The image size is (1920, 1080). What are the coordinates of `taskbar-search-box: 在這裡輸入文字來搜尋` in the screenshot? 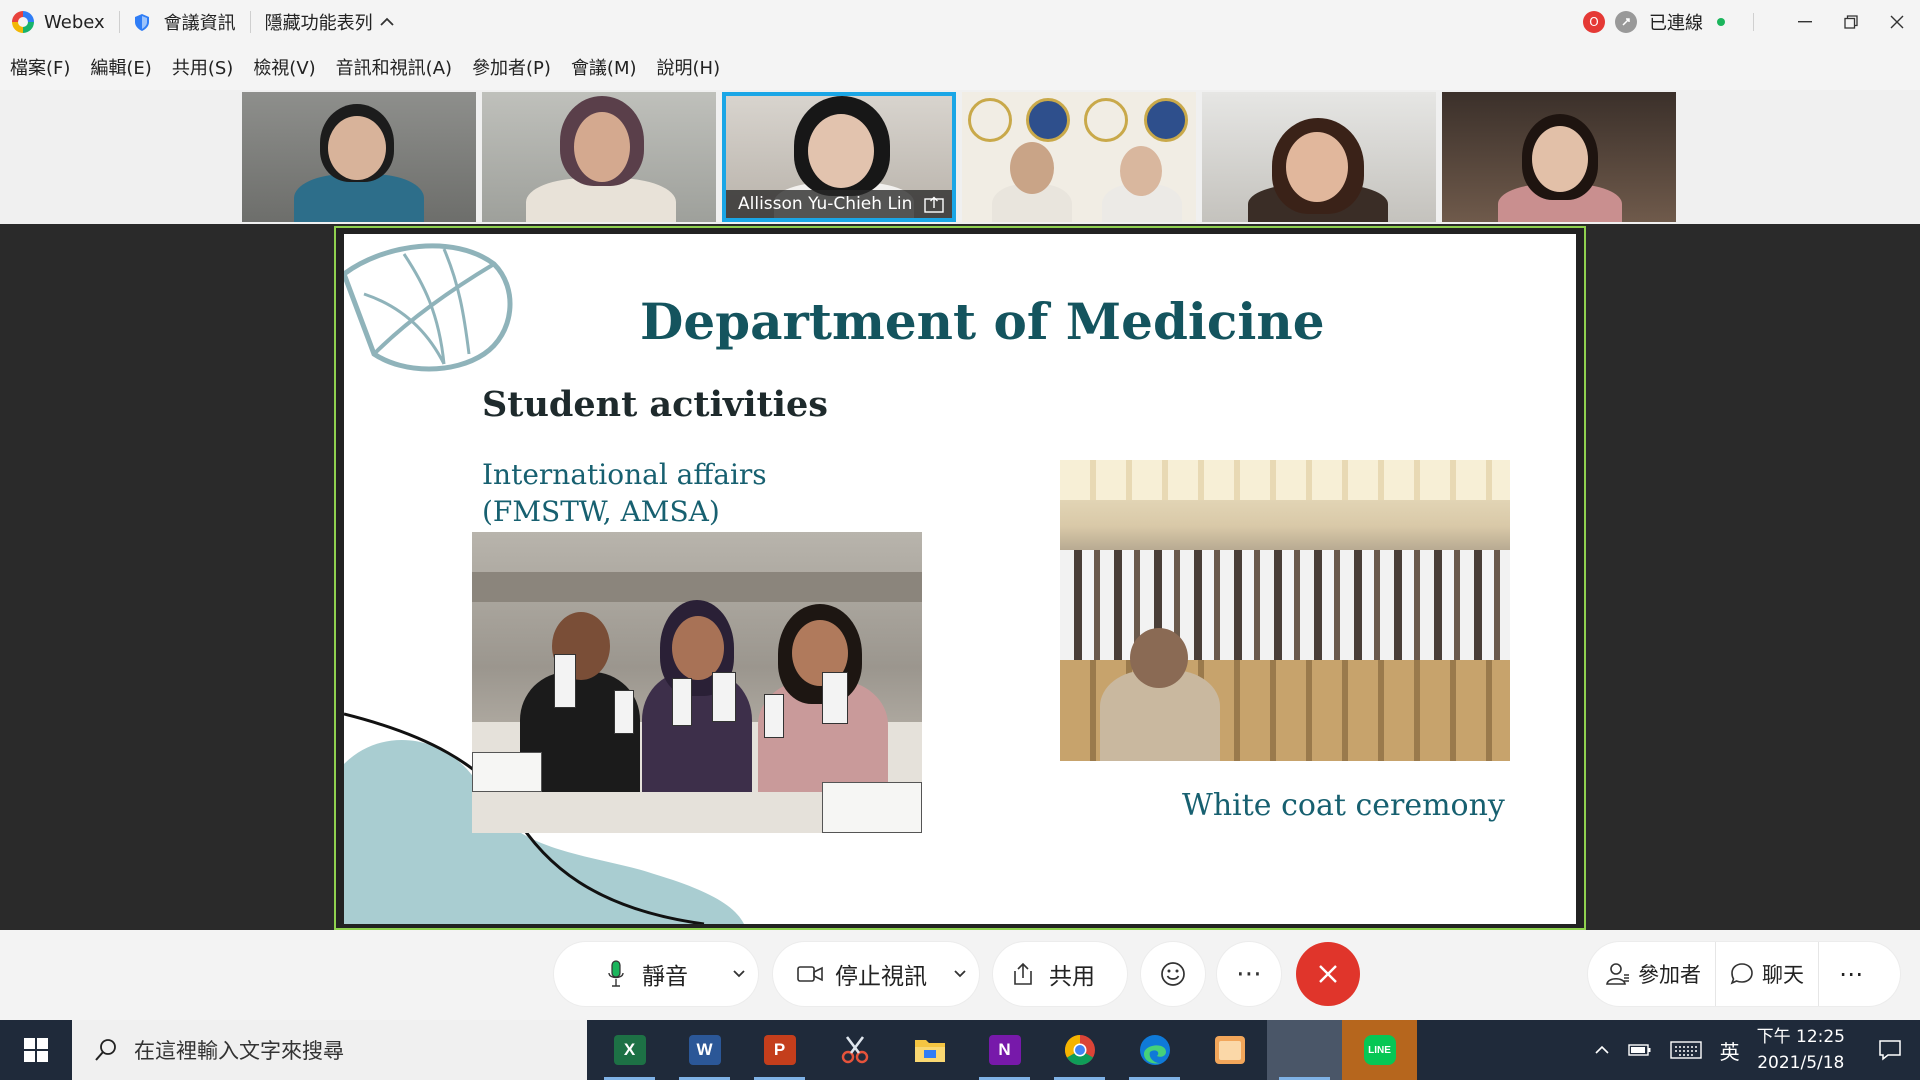 It's located at (329, 1050).